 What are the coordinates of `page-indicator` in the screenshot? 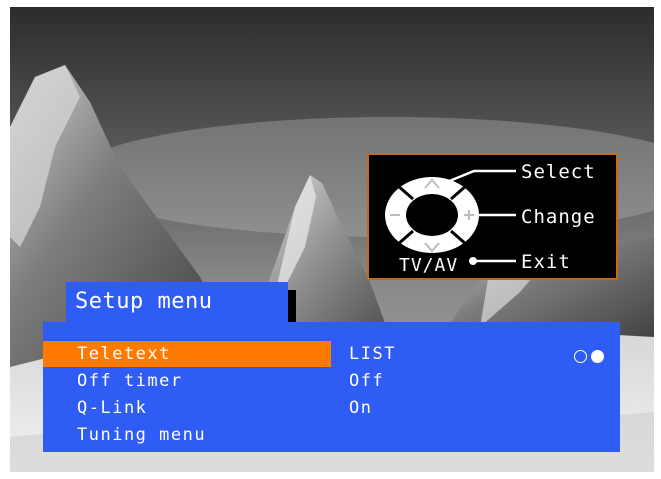 It's located at (587, 355).